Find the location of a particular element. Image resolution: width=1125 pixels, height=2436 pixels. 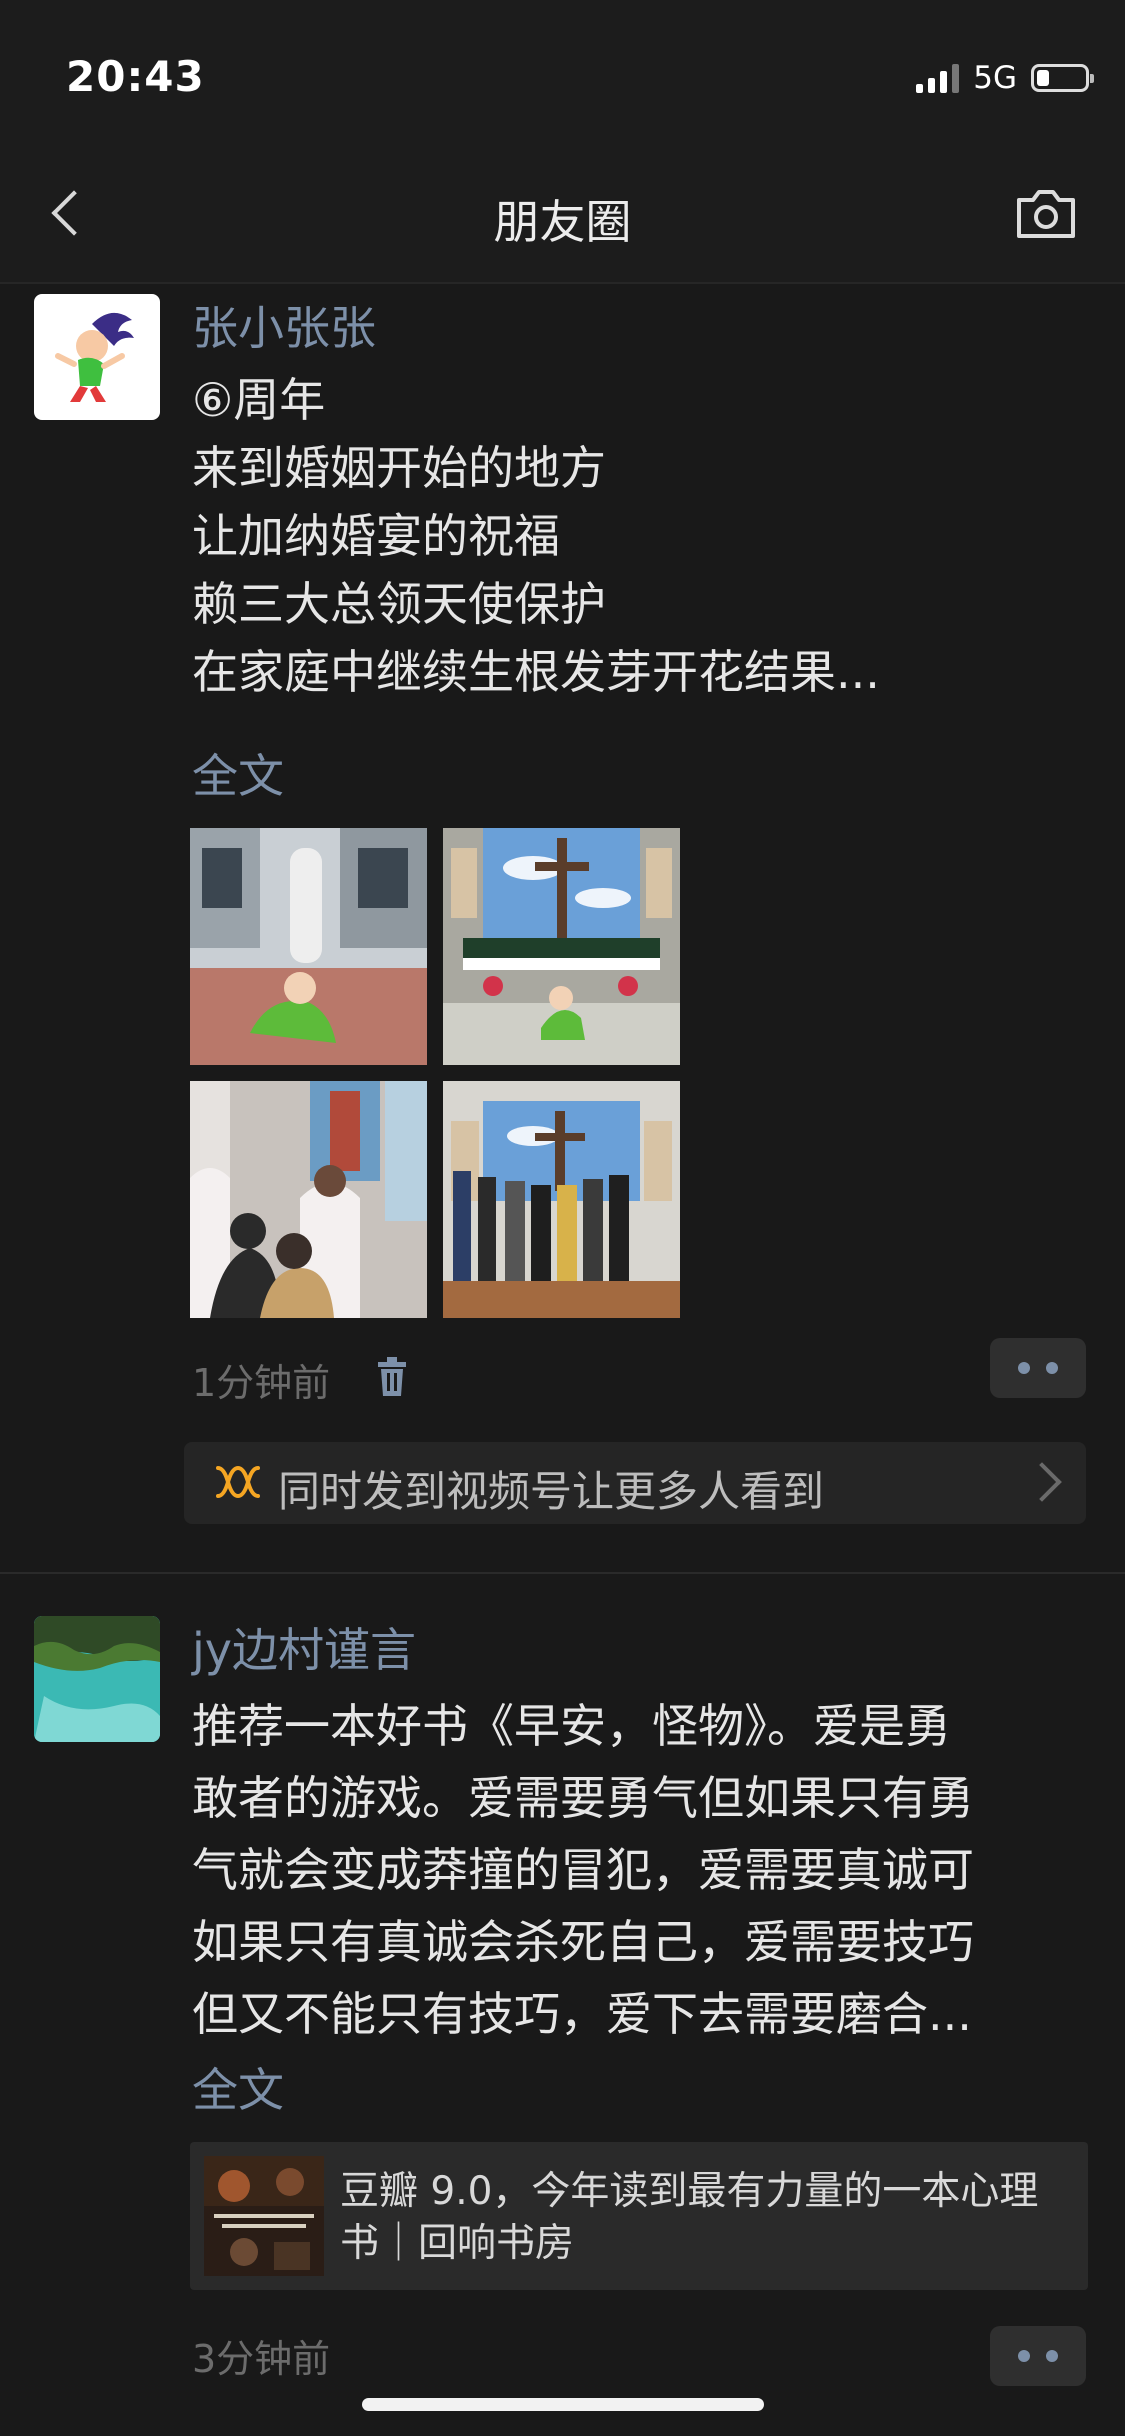

status-icons: 5G is located at coordinates (1005, 78).